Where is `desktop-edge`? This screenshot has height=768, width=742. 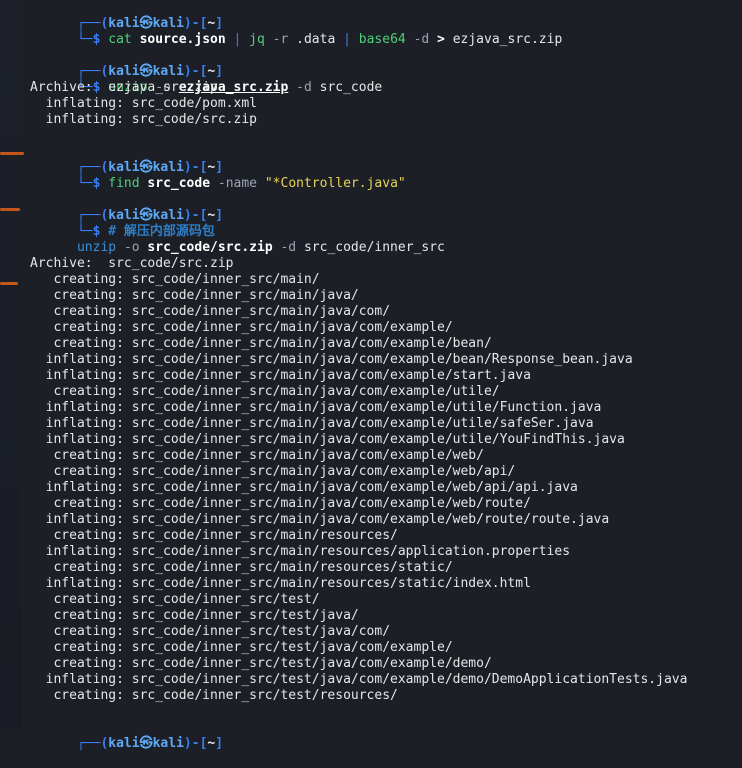
desktop-edge is located at coordinates (12, 364).